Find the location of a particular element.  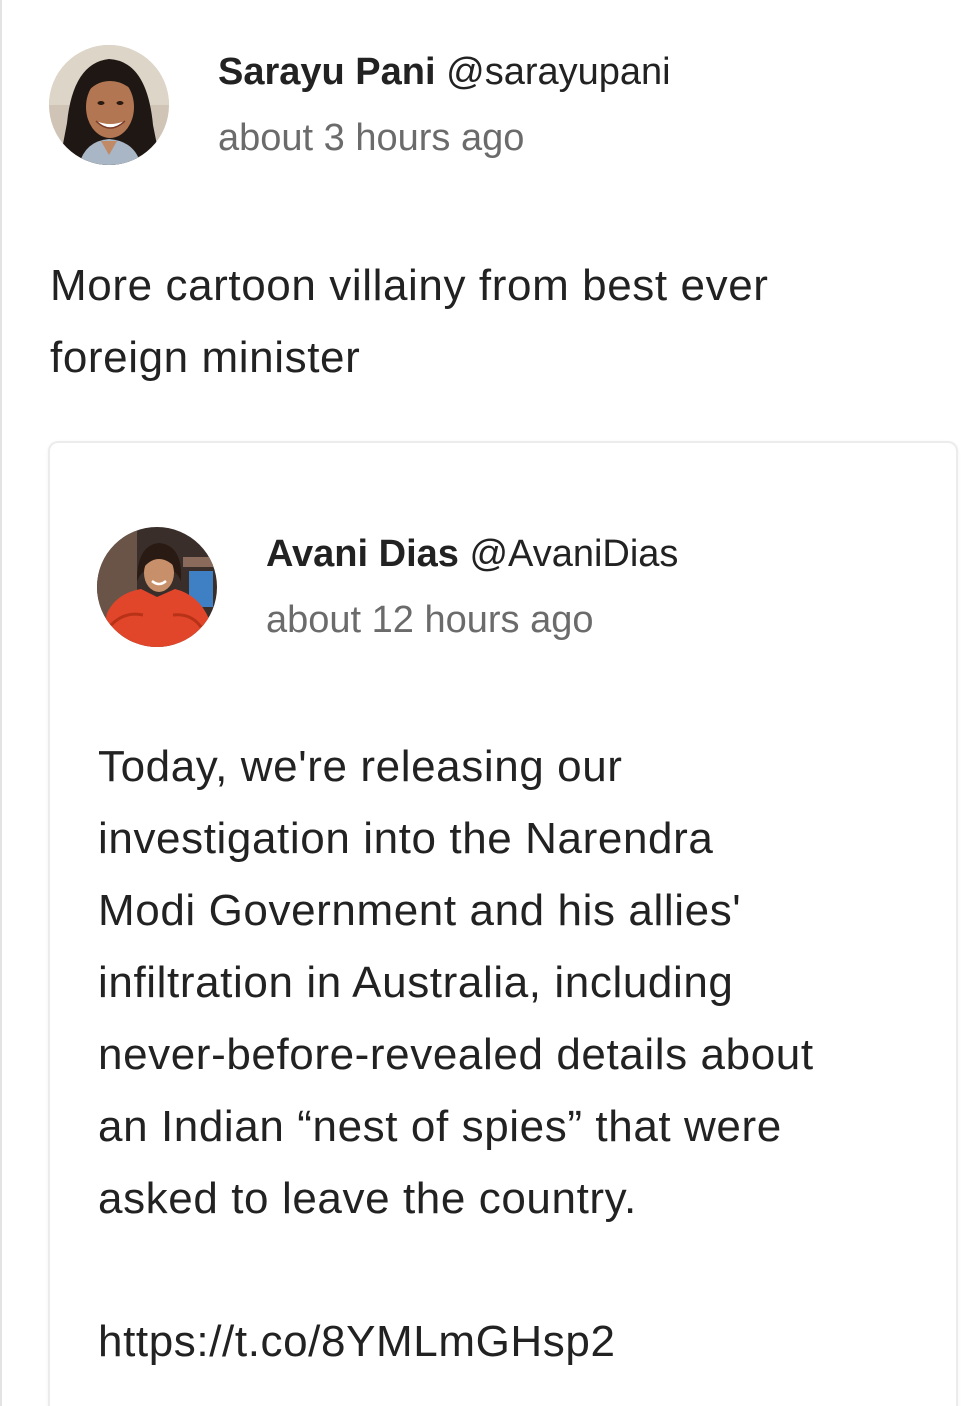

post-text-line: foreign minister is located at coordinates (205, 357).